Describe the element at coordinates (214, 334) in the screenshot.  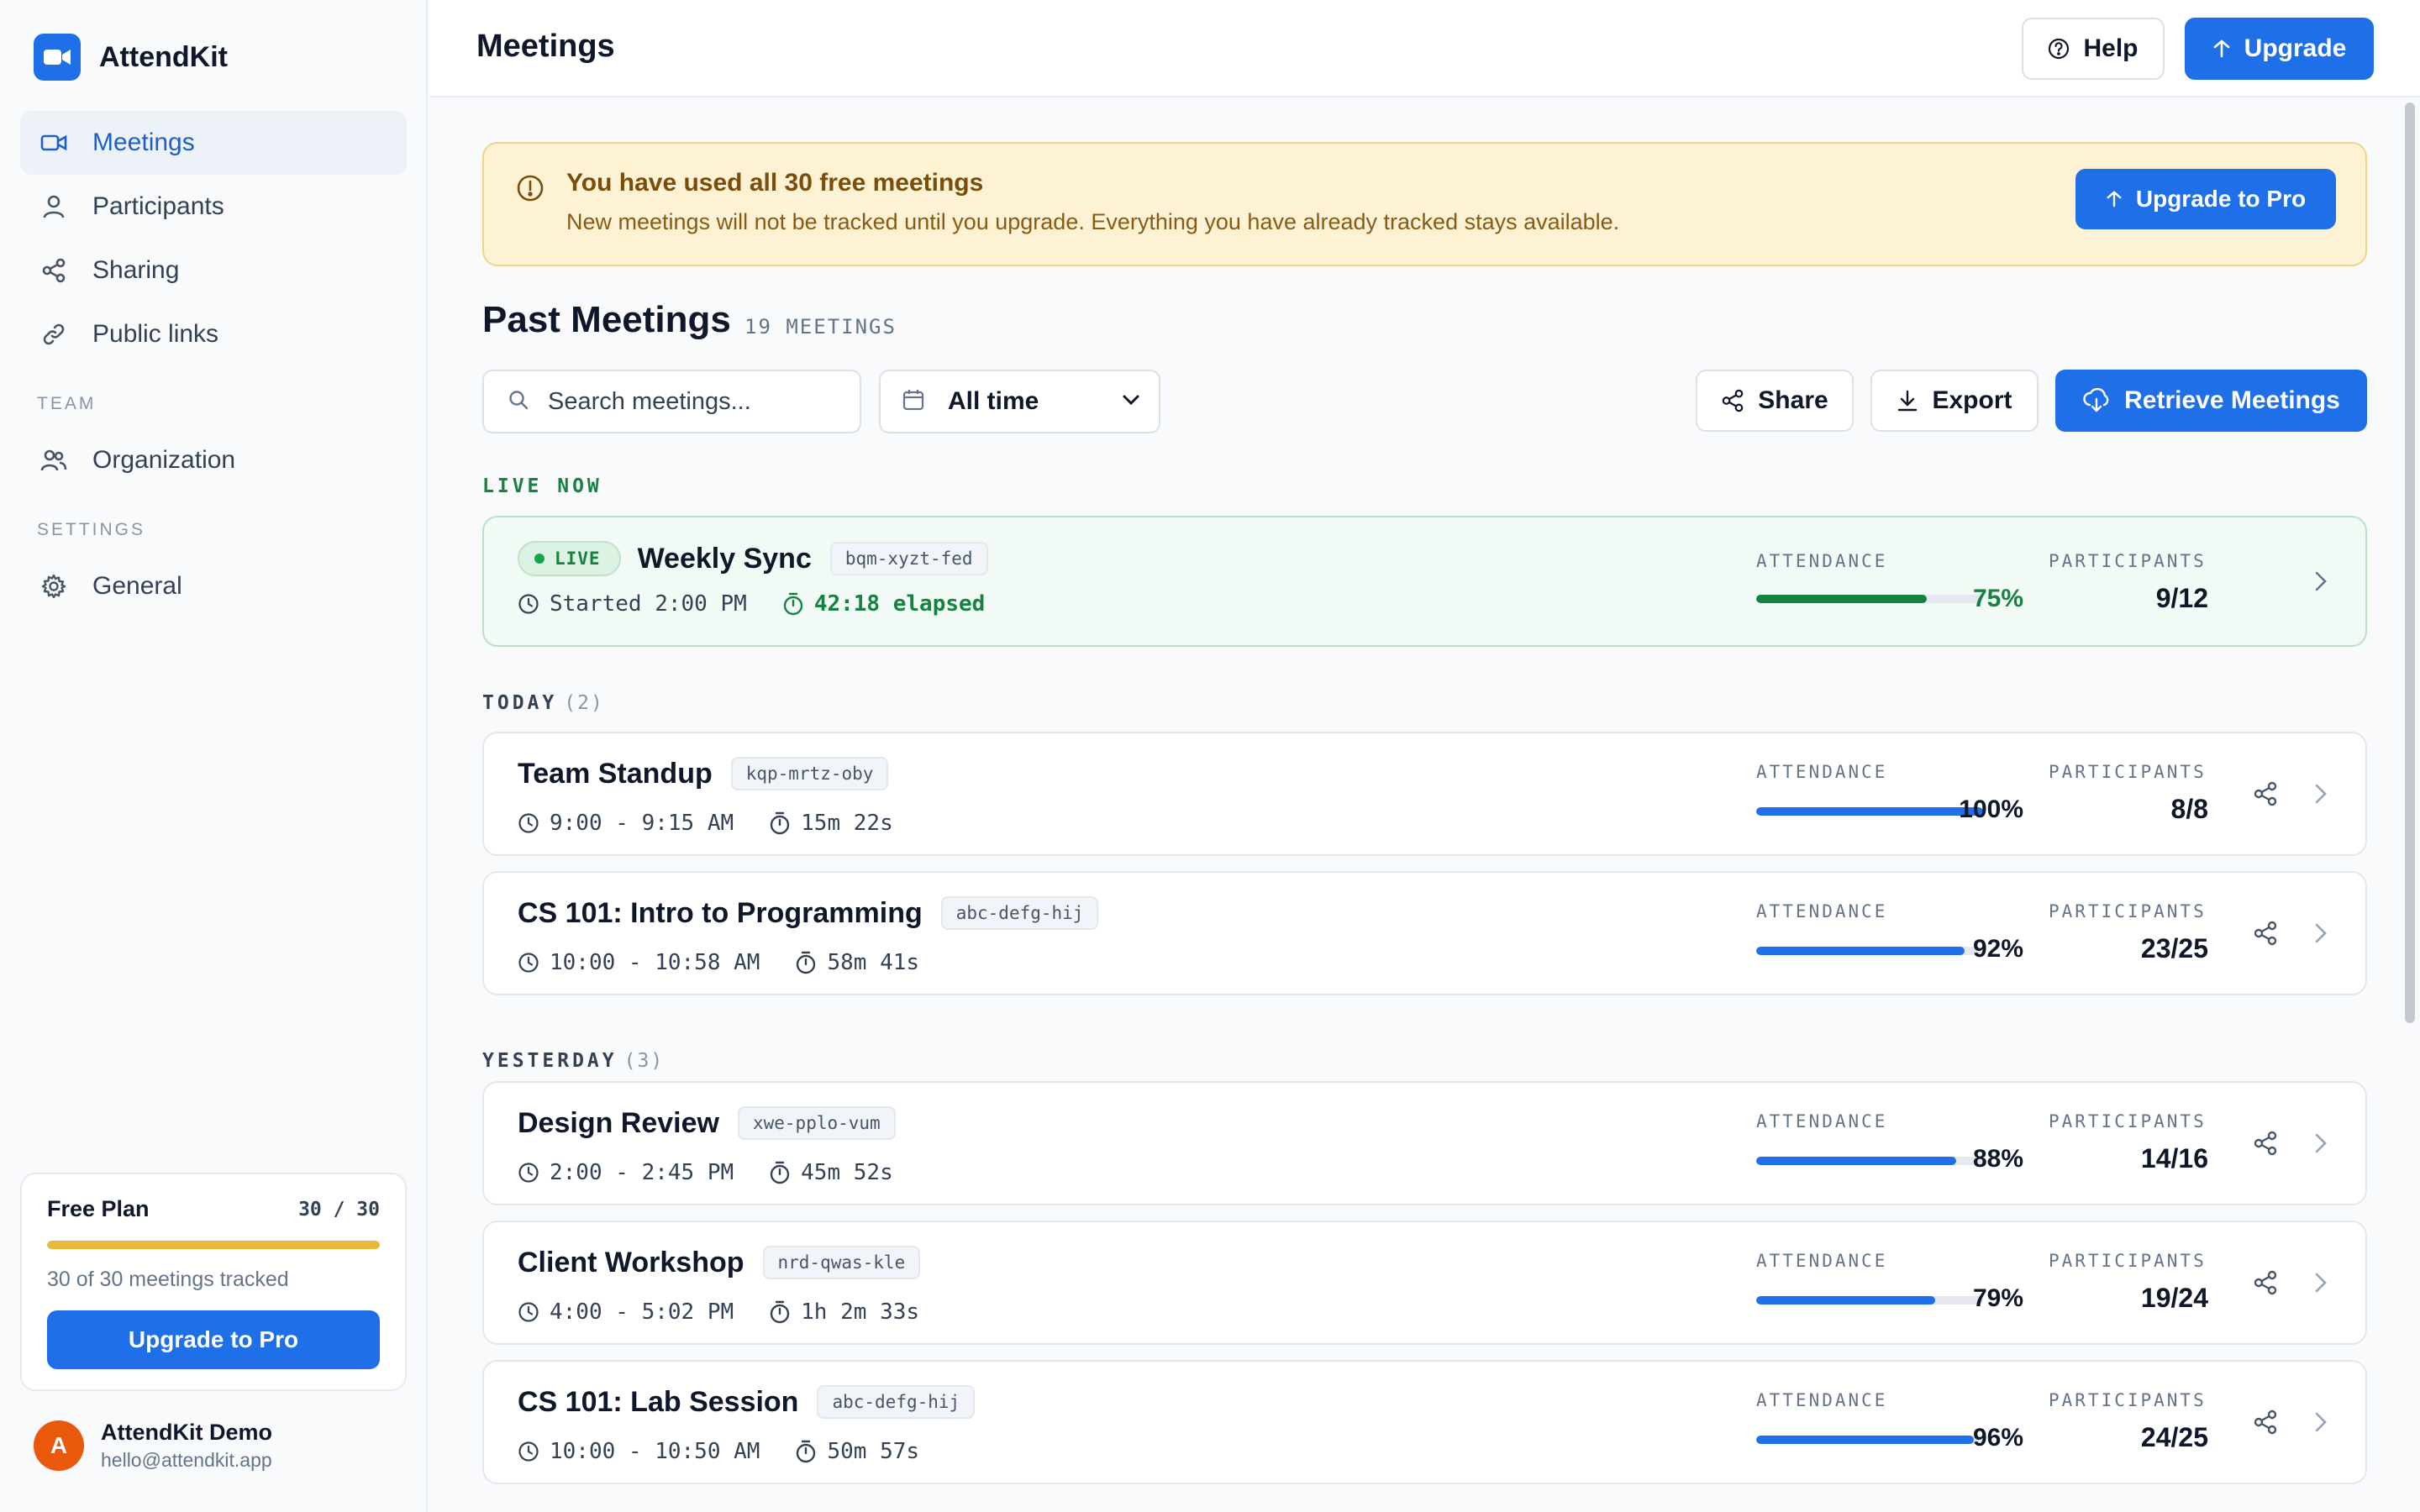
I see `sidebar-item-public-links: Public links` at that location.